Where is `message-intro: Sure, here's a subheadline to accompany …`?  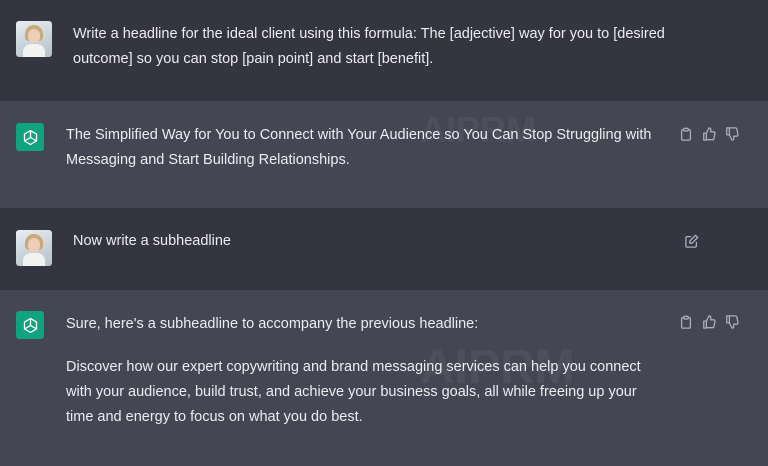 message-intro: Sure, here's a subheadline to accompany … is located at coordinates (272, 324).